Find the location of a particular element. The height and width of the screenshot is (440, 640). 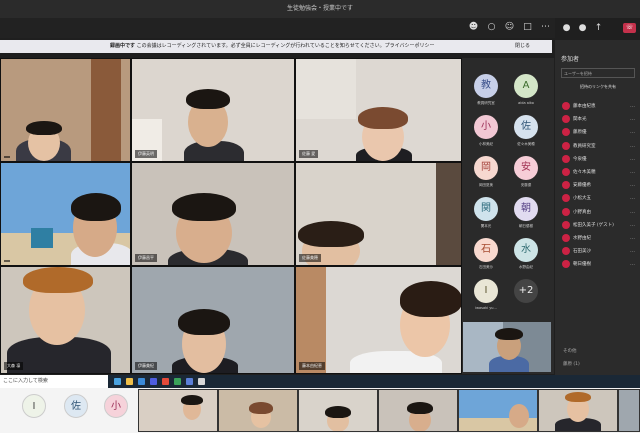

participant-row-name: 藤原優 is located at coordinates (580, 133).